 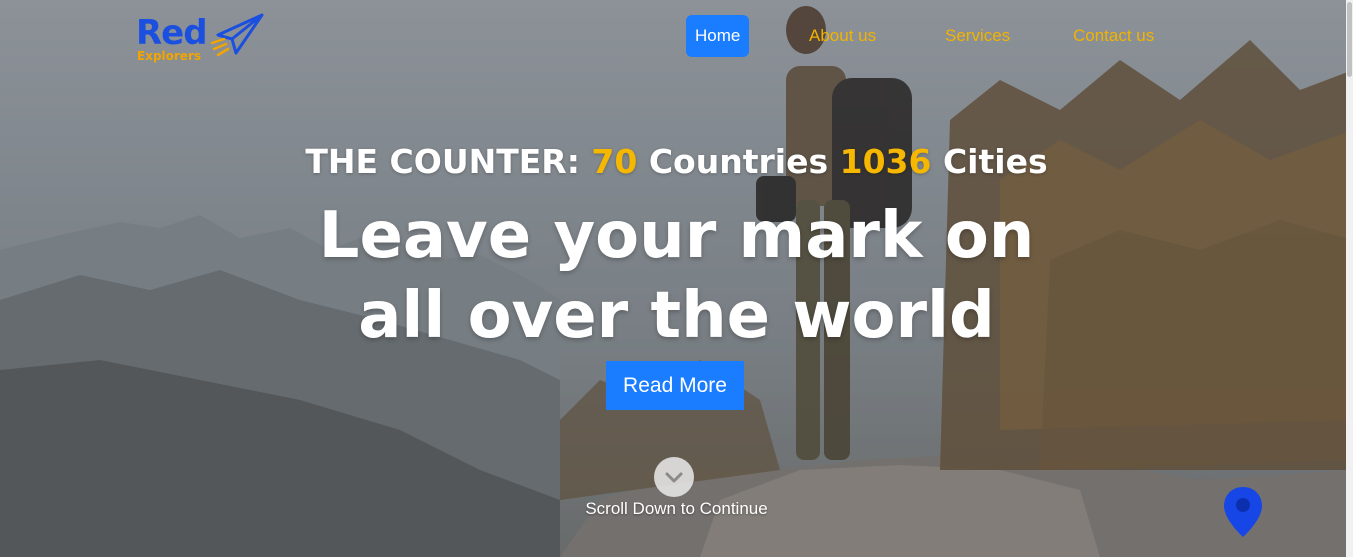 What do you see at coordinates (1243, 512) in the screenshot?
I see `map-pin-icon` at bounding box center [1243, 512].